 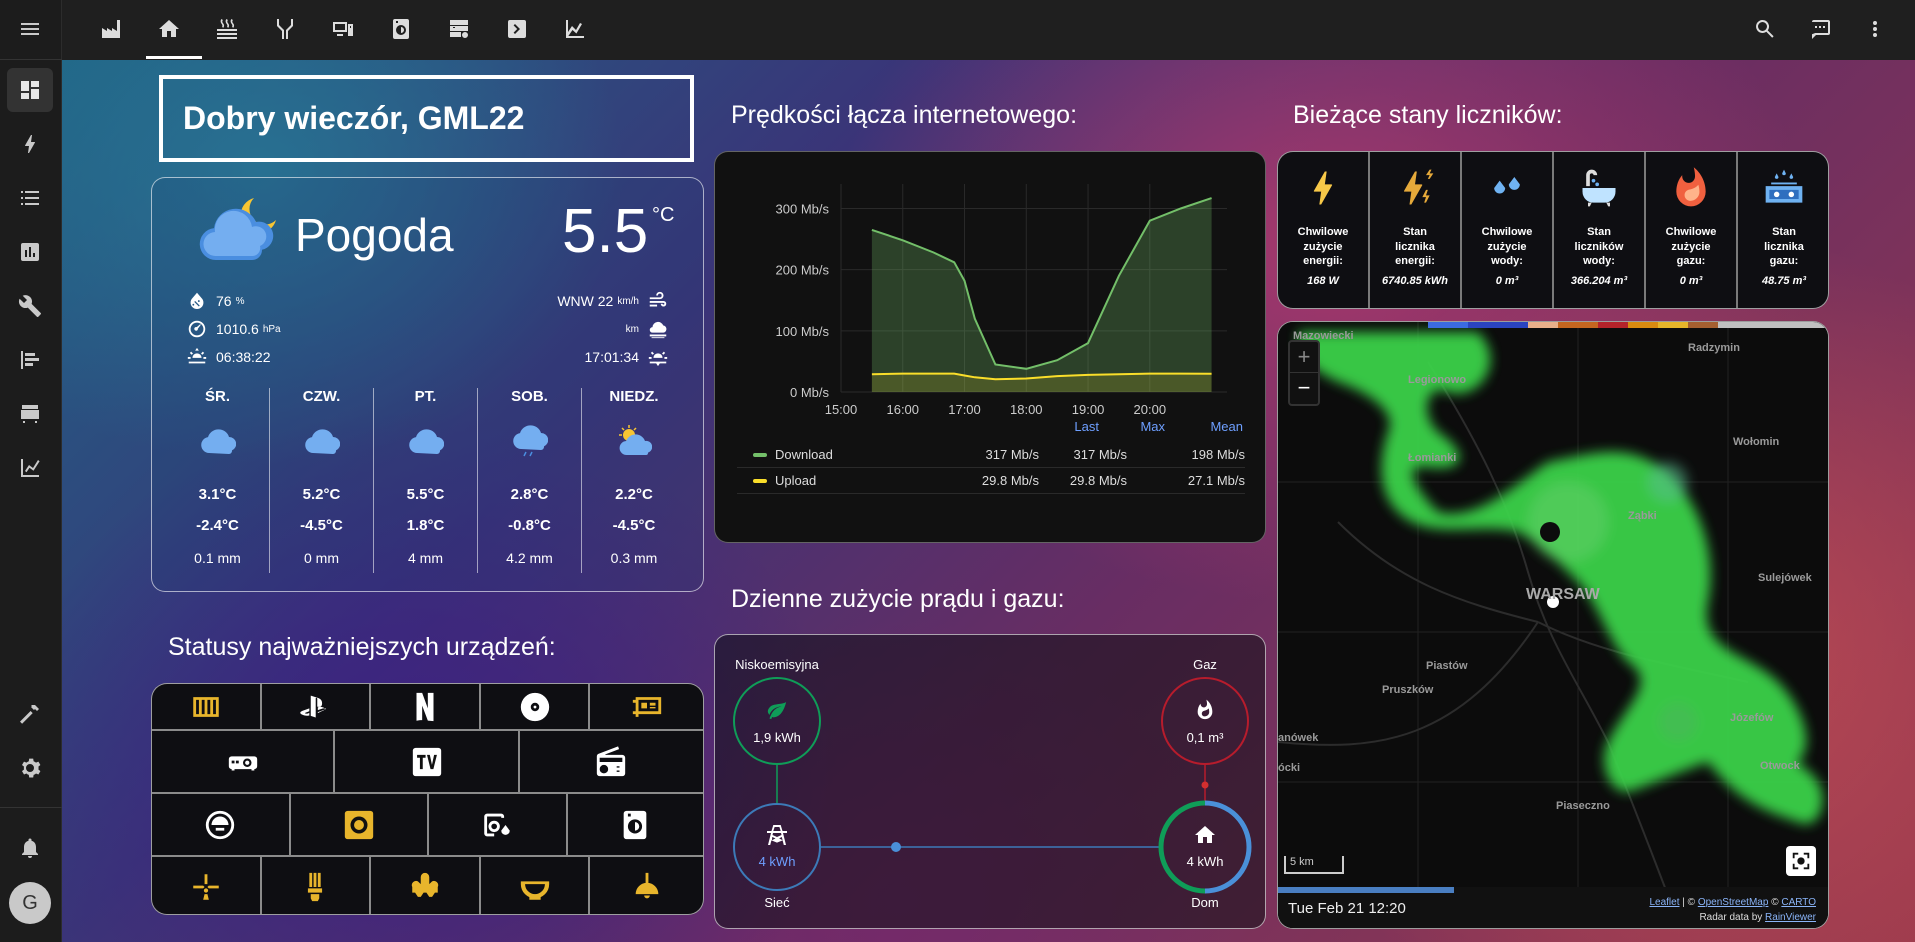 What do you see at coordinates (1088, 409) in the screenshot?
I see `x-tick-label: 19:00` at bounding box center [1088, 409].